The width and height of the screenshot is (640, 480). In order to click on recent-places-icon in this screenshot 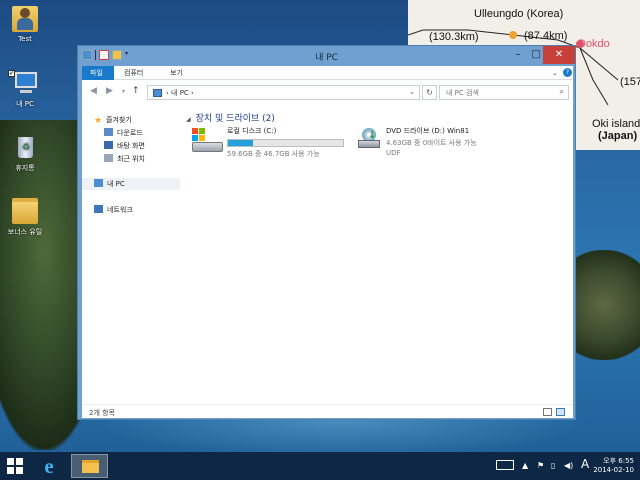, I will do `click(108, 158)`.